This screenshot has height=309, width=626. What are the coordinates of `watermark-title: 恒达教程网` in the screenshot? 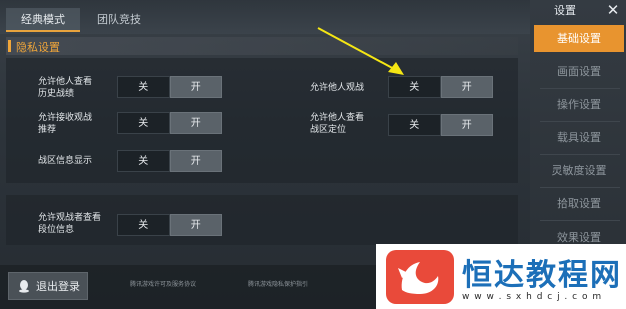 It's located at (542, 275).